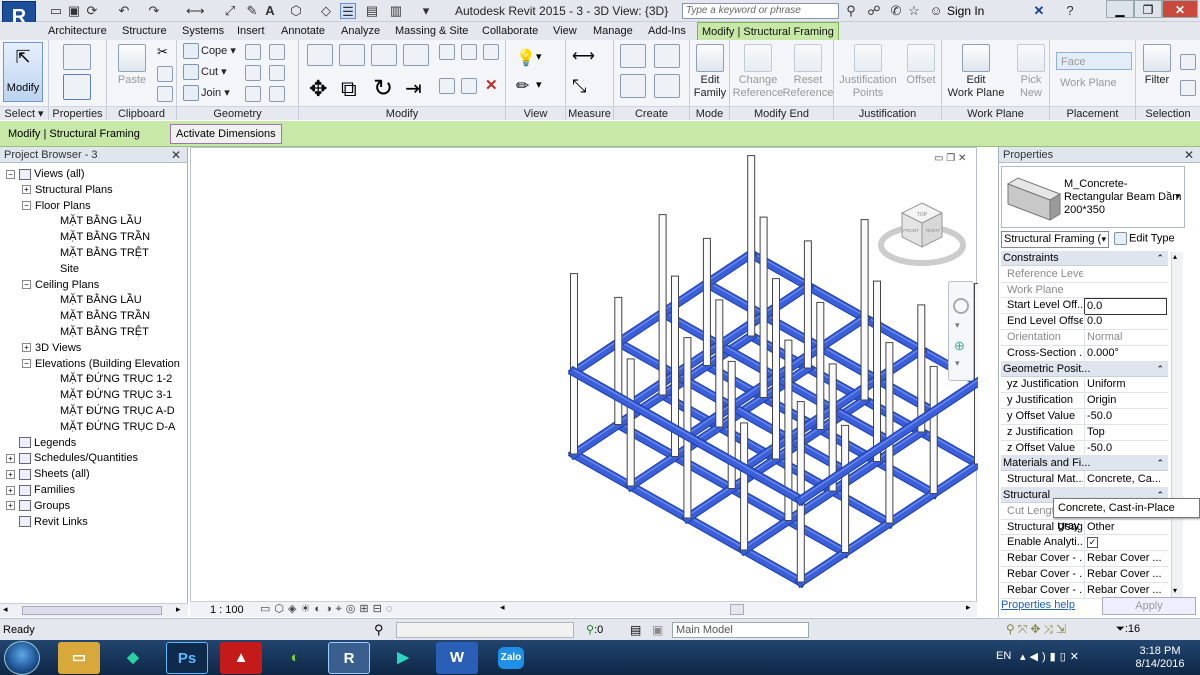 The height and width of the screenshot is (675, 1200). I want to click on green-app-taskbar-icon: ◐, so click(295, 658).